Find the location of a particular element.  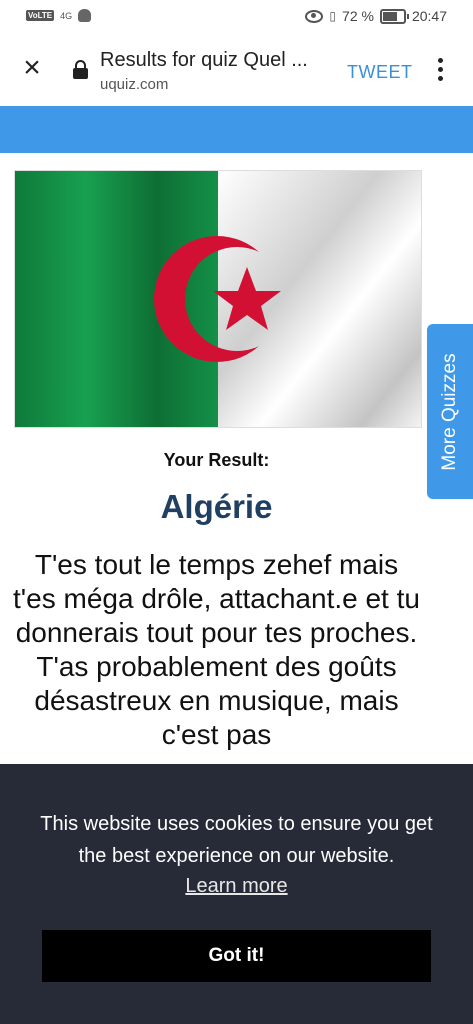

more-options-icon is located at coordinates (441, 71).